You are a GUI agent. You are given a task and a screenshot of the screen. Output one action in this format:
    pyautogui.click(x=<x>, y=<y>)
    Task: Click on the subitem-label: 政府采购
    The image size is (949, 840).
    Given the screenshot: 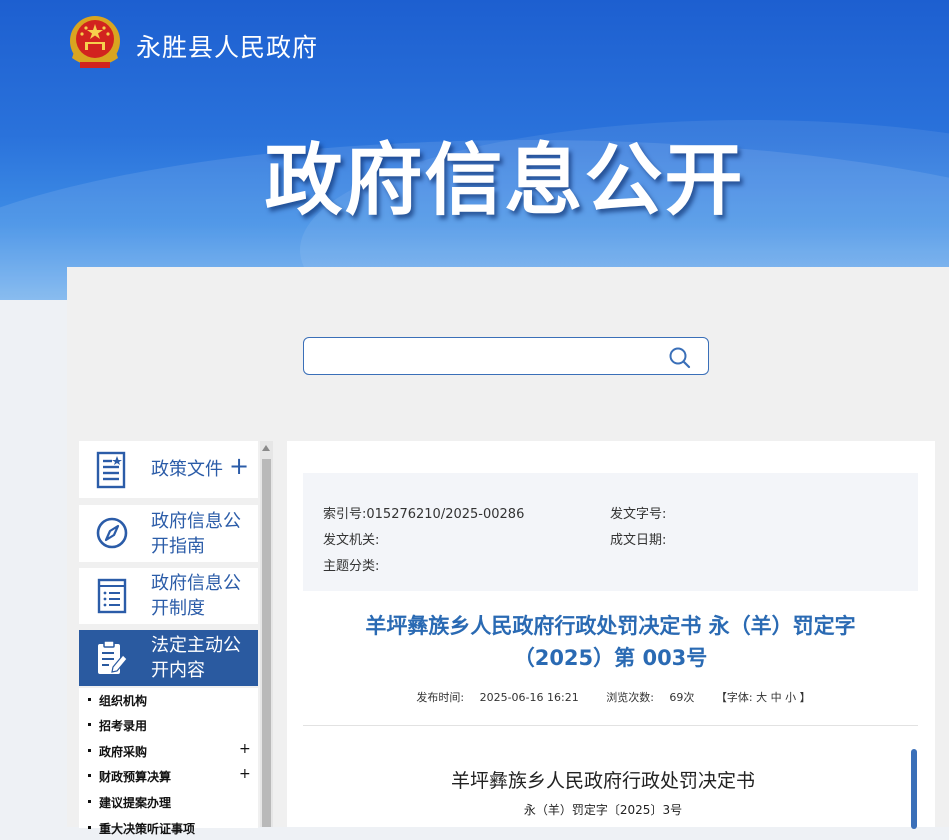 What is the action you would take?
    pyautogui.click(x=123, y=752)
    